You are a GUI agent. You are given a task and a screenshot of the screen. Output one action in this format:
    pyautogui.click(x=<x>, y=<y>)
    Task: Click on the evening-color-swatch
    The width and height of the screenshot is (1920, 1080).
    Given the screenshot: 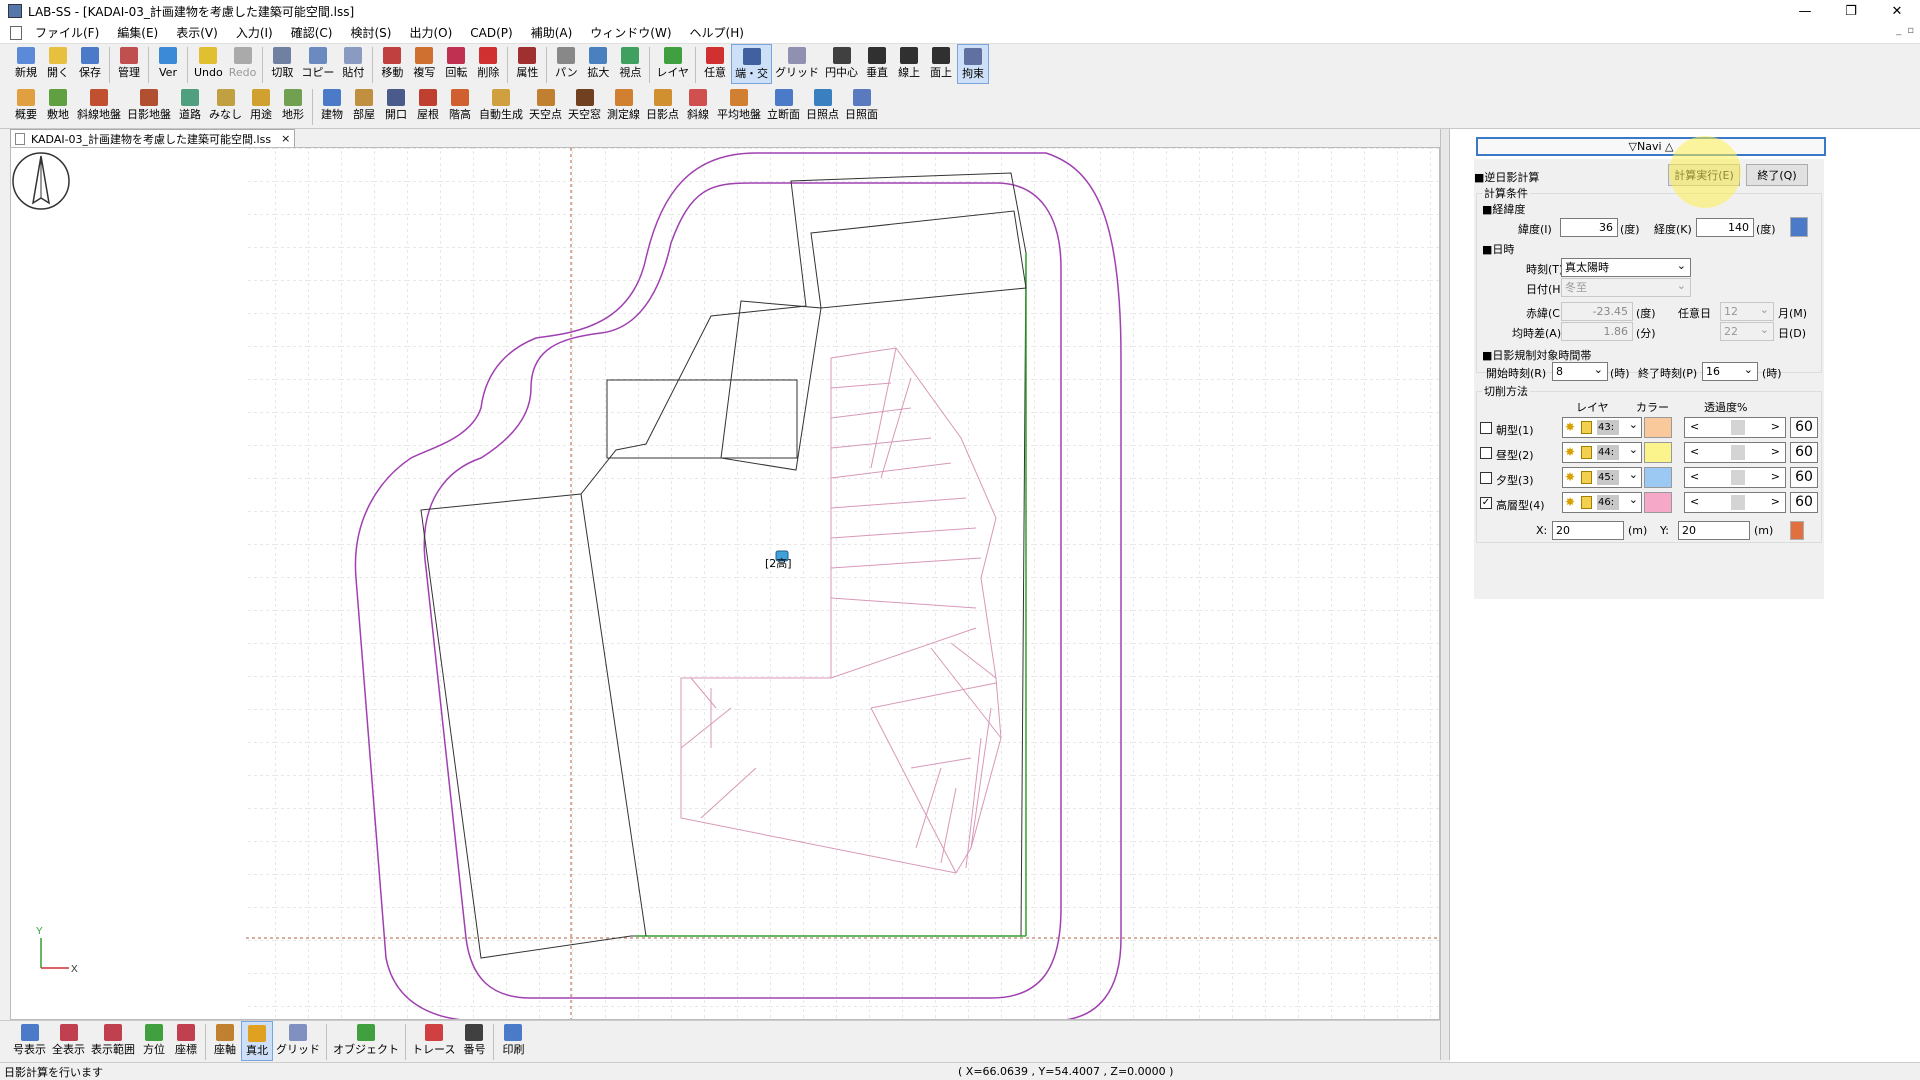 What is the action you would take?
    pyautogui.click(x=1658, y=477)
    